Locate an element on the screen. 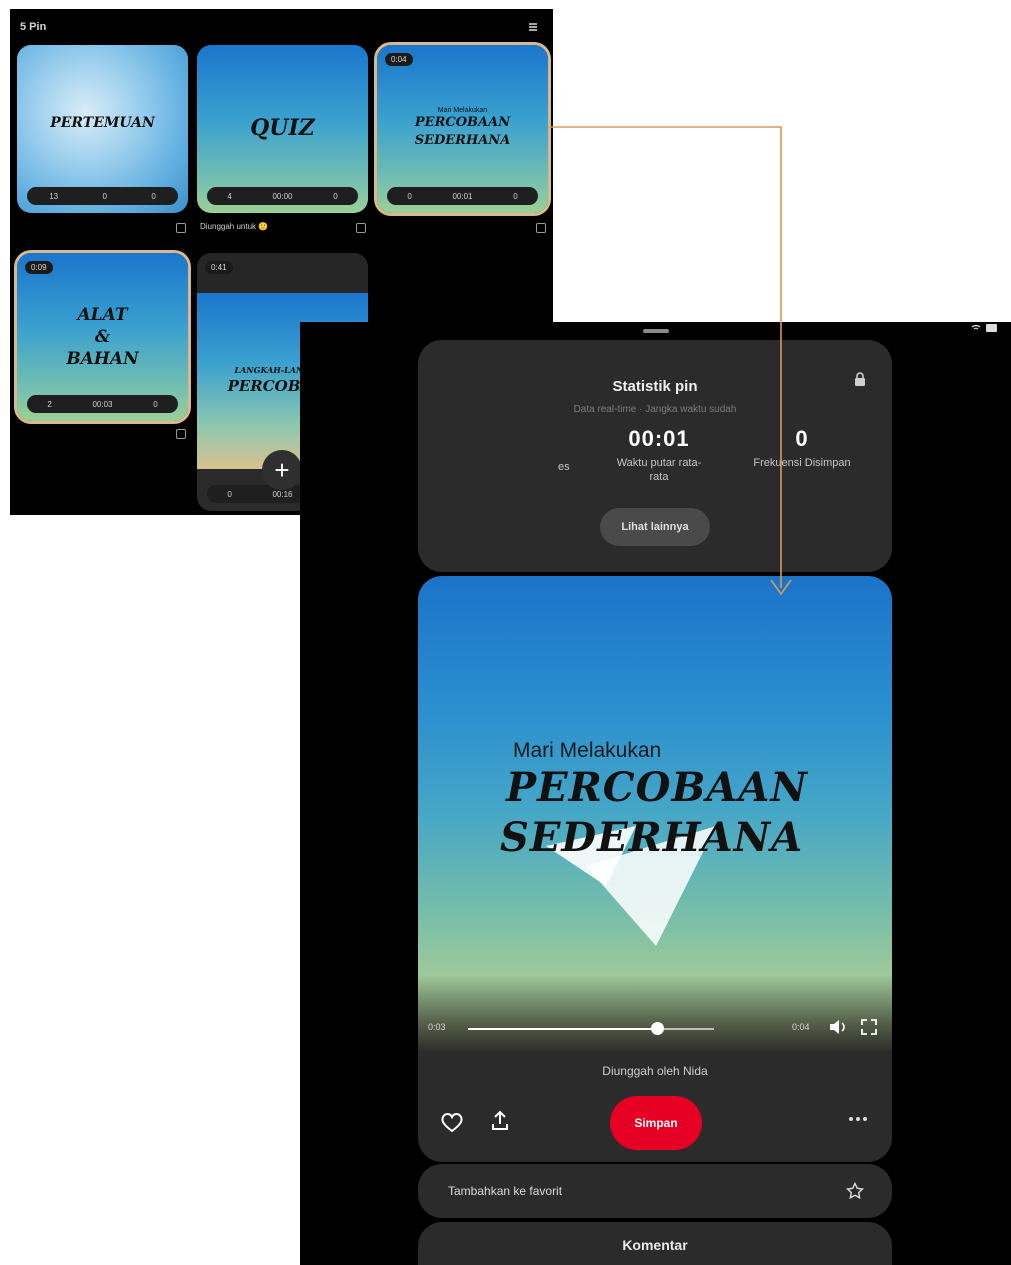  wifi-icon is located at coordinates (976, 327).